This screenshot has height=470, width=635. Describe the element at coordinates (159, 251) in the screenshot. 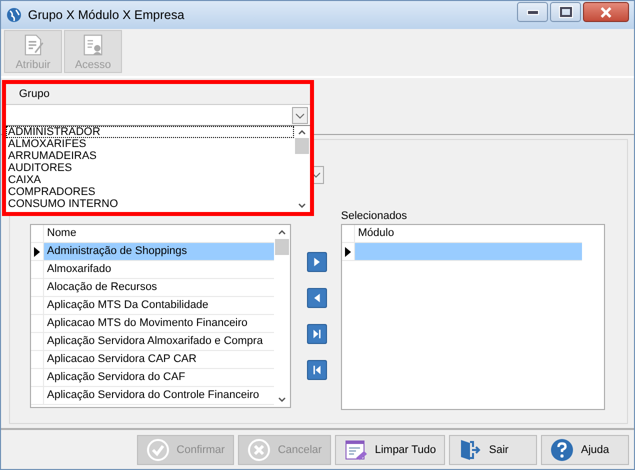

I see `table-cell: Administração de Shoppings` at that location.